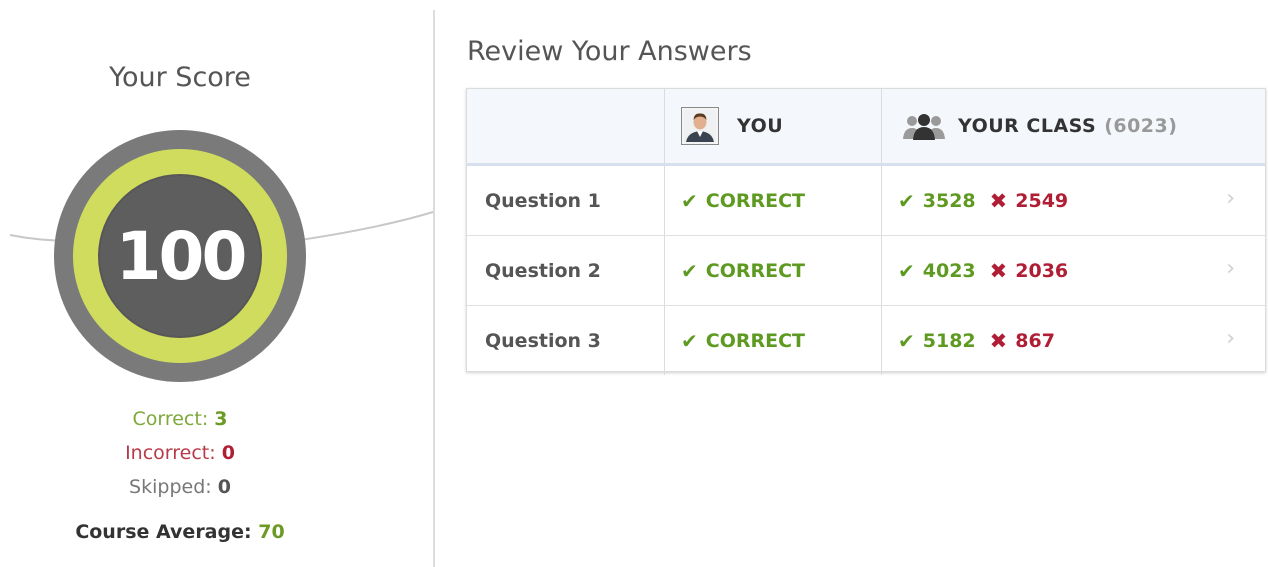 The height and width of the screenshot is (567, 1268). What do you see at coordinates (271, 532) in the screenshot?
I see `course-average-value: 70` at bounding box center [271, 532].